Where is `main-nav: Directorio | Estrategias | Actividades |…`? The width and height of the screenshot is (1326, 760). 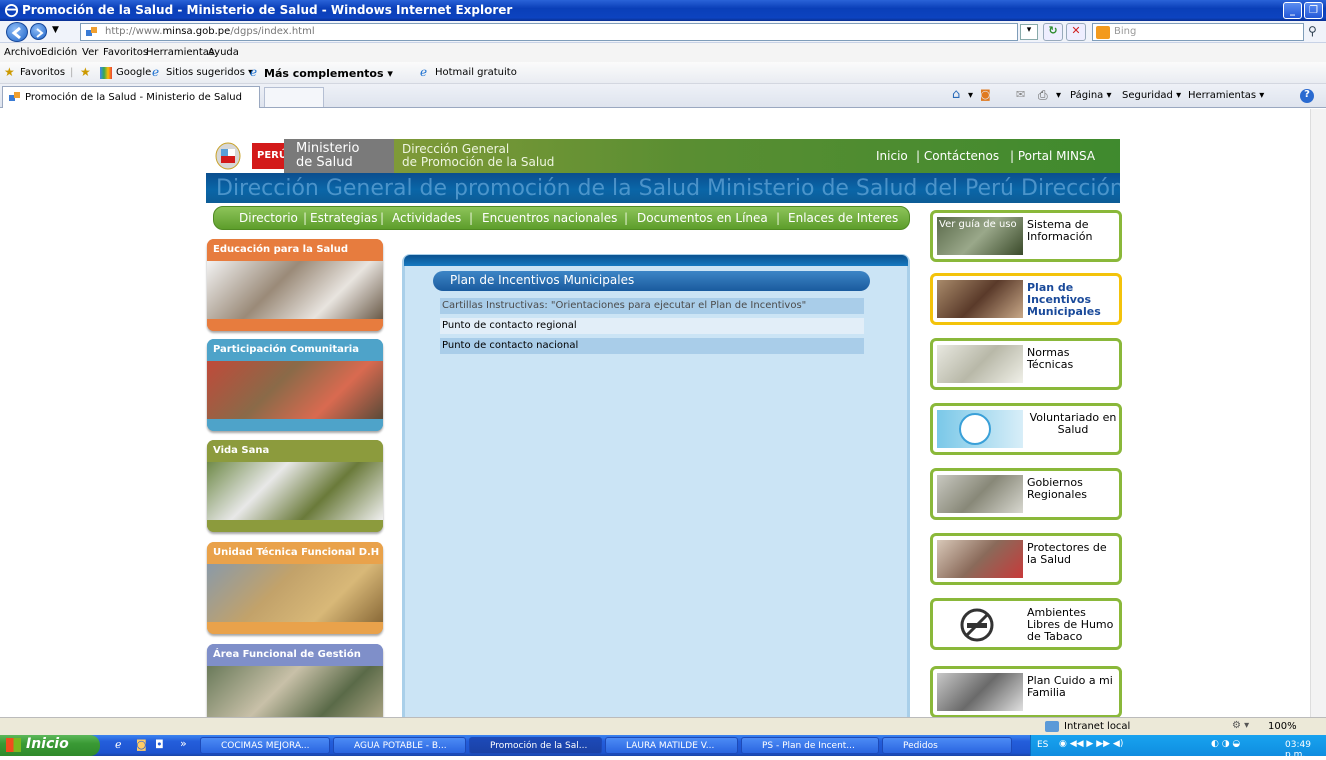 main-nav: Directorio | Estrategias | Actividades |… is located at coordinates (561, 218).